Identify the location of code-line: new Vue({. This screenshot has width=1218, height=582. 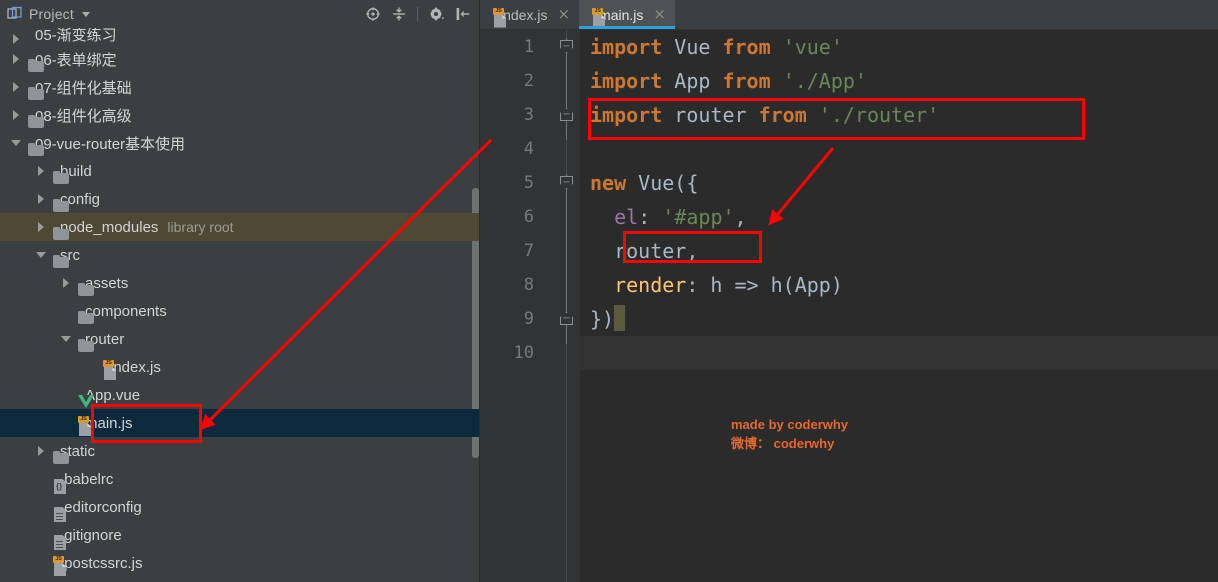
(899, 183).